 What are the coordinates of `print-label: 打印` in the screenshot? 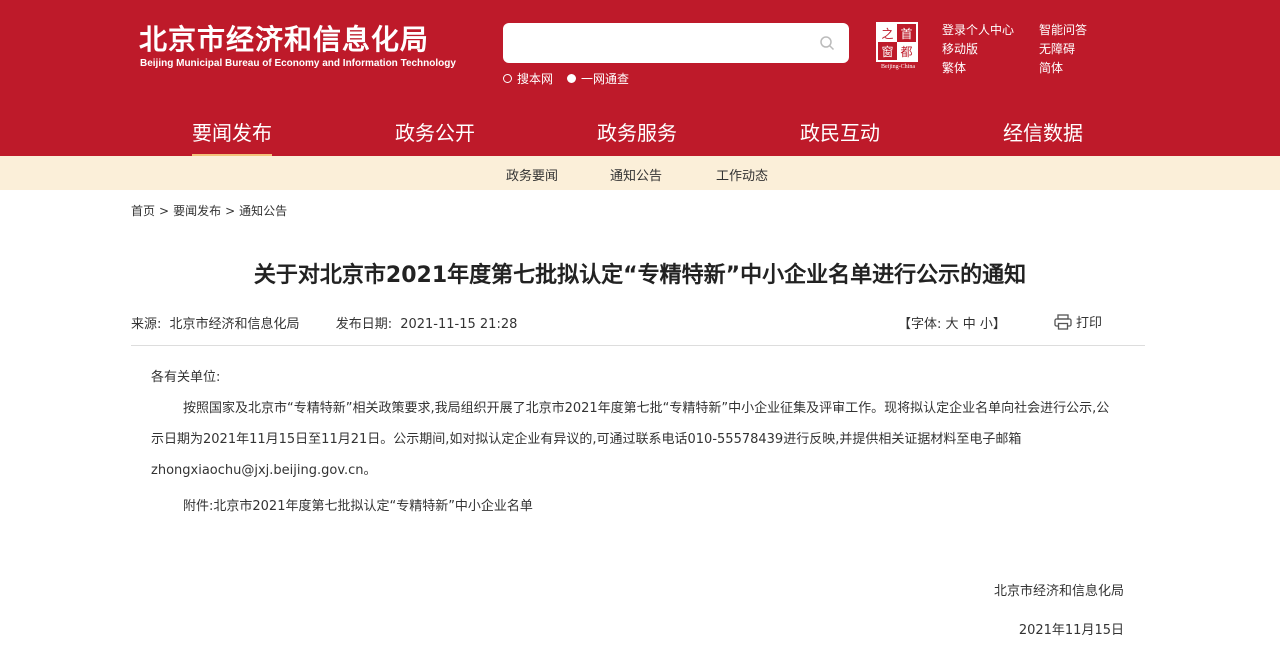 It's located at (1089, 323).